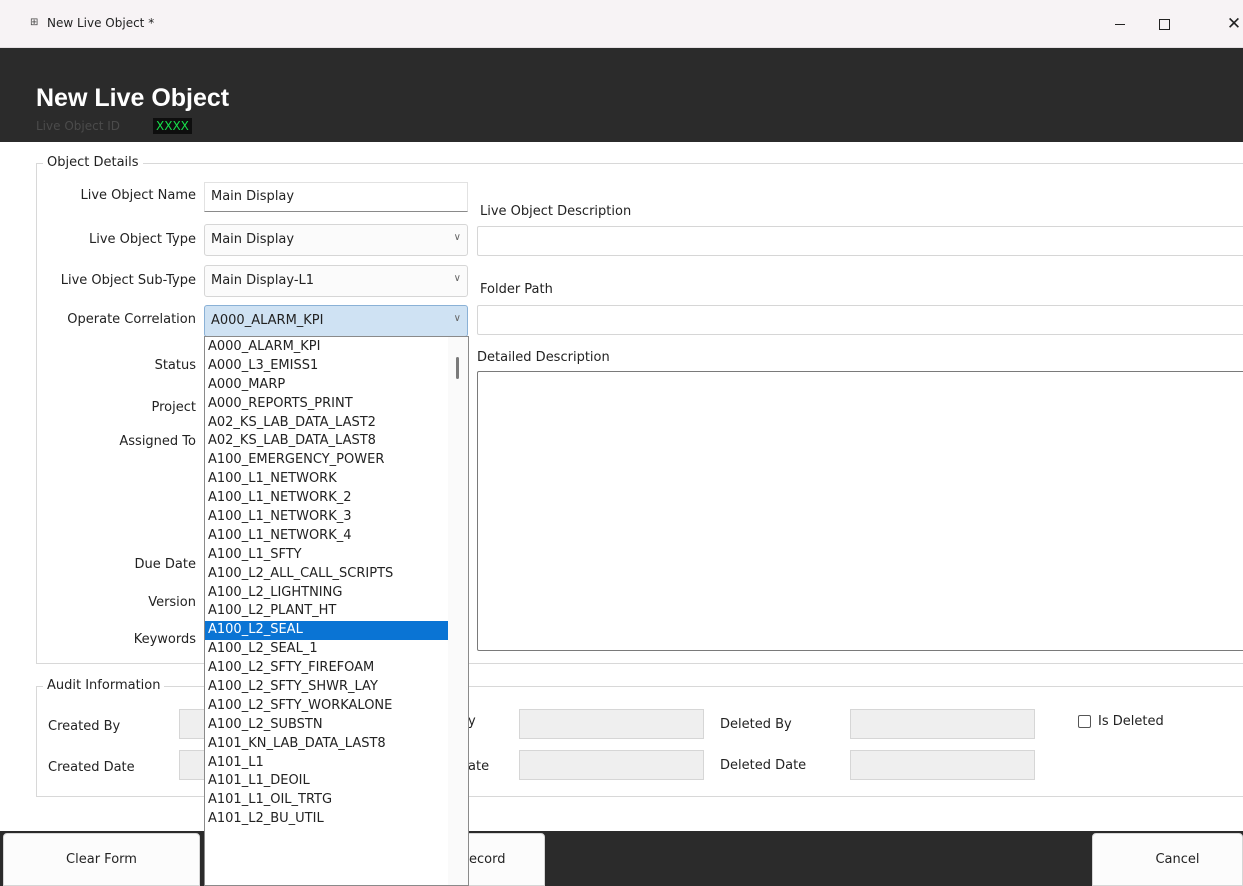  I want to click on version-label: Version, so click(172, 602).